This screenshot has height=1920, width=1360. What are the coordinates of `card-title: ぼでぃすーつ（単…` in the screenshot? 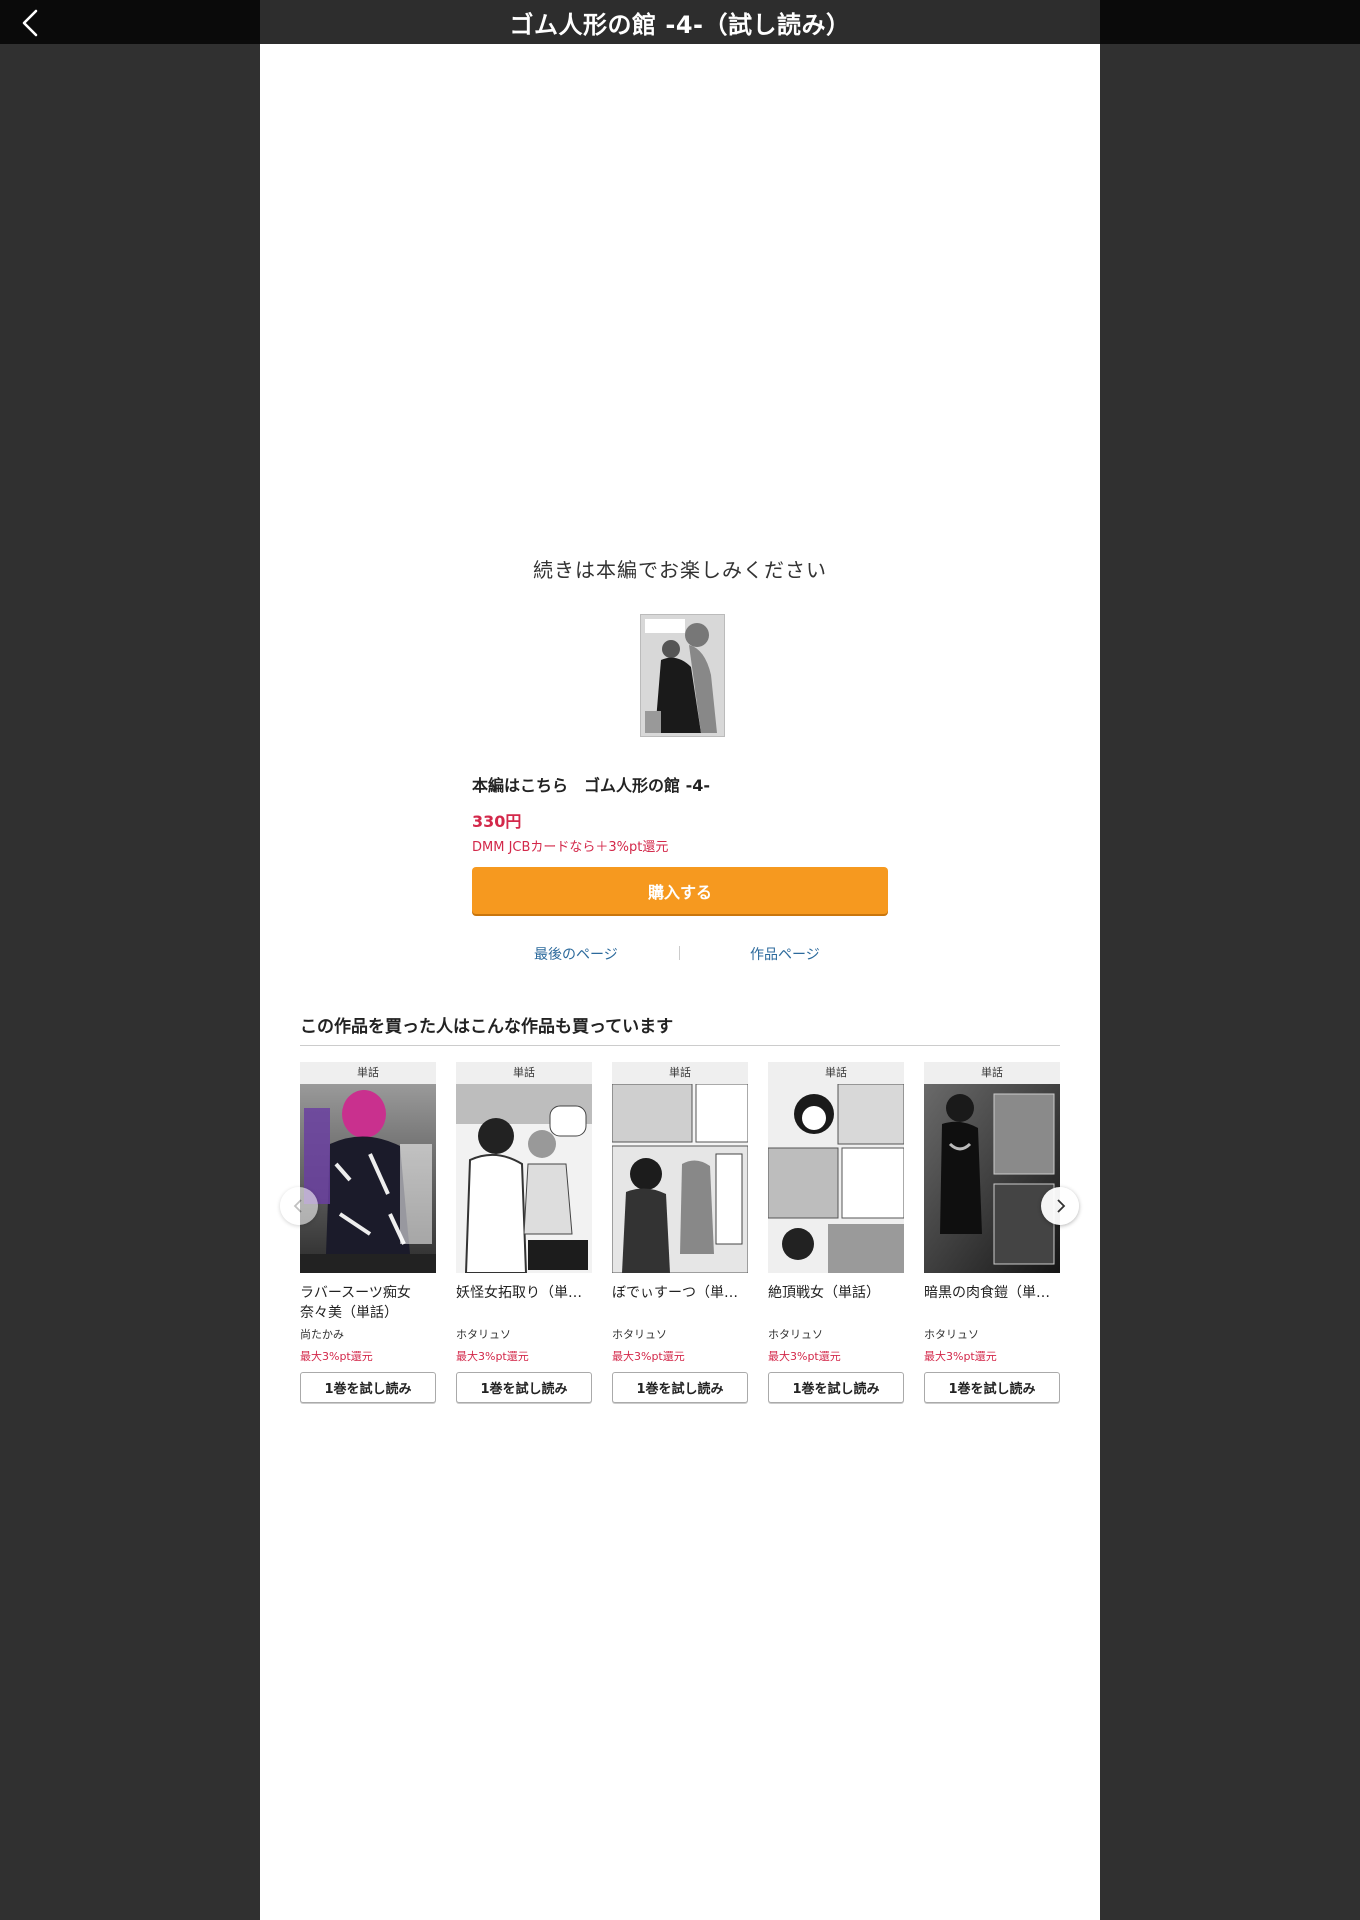 It's located at (680, 1303).